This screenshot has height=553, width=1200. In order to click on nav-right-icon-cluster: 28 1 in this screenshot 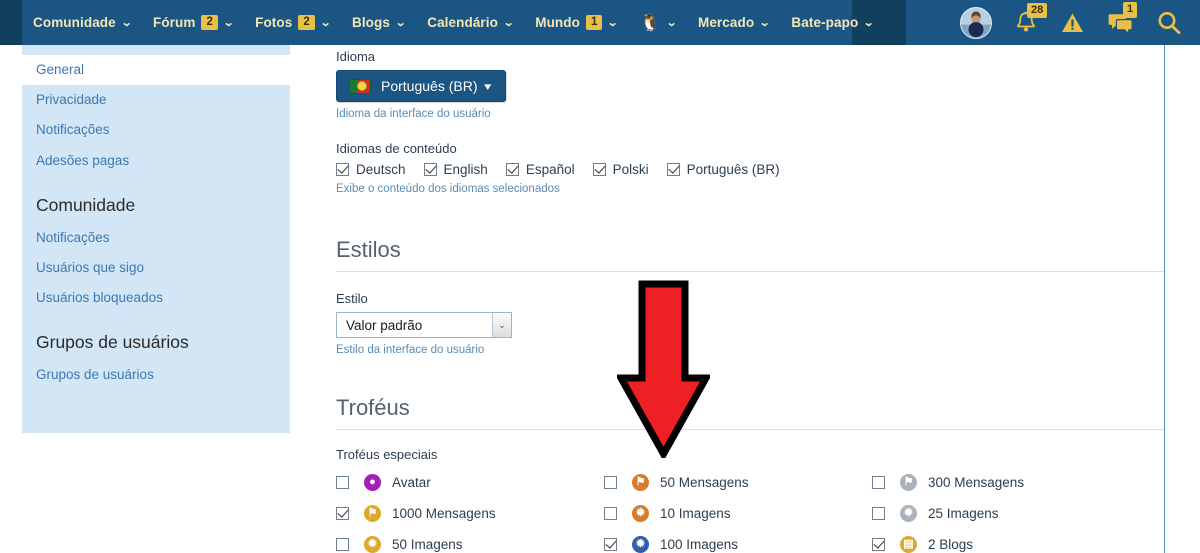, I will do `click(1080, 22)`.